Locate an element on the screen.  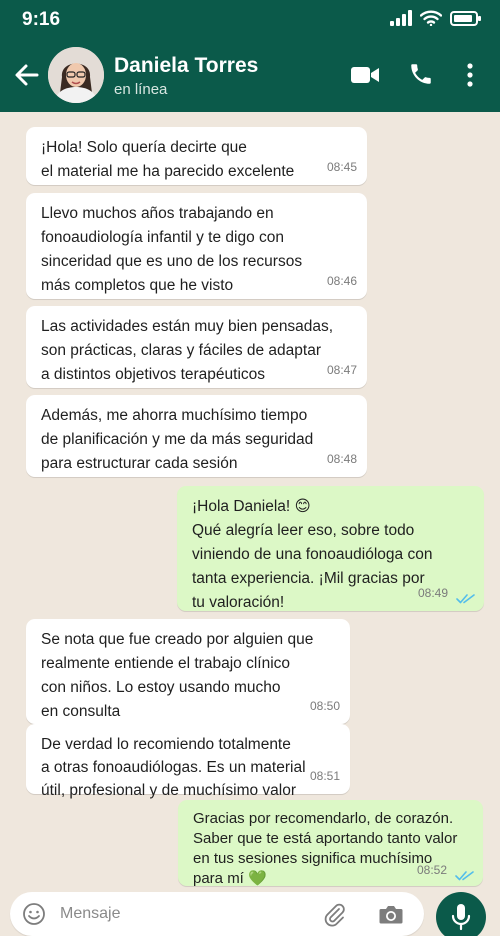
avatar-portrait-icon is located at coordinates (76, 75).